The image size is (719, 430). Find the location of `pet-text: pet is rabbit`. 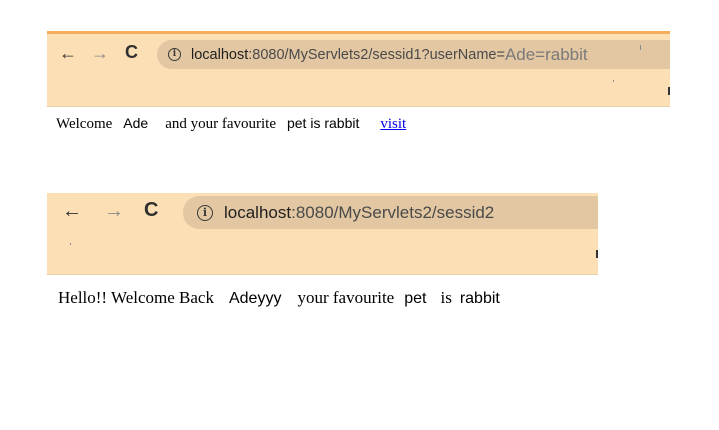

pet-text: pet is rabbit is located at coordinates (323, 123).